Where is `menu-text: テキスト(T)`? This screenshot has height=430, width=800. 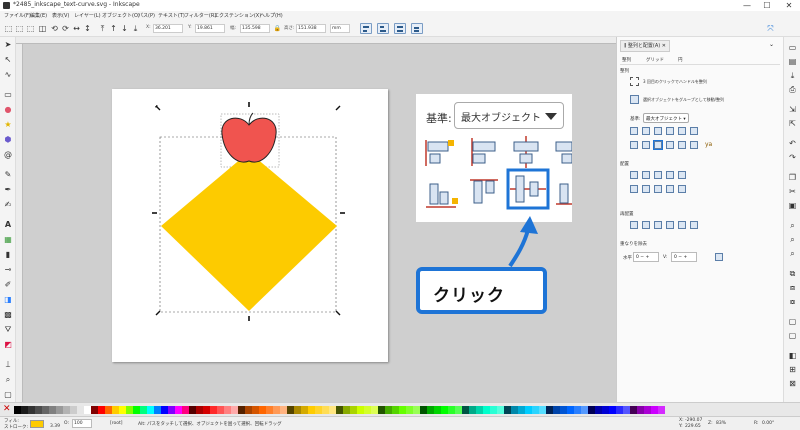 menu-text: テキスト(T) is located at coordinates (171, 15).